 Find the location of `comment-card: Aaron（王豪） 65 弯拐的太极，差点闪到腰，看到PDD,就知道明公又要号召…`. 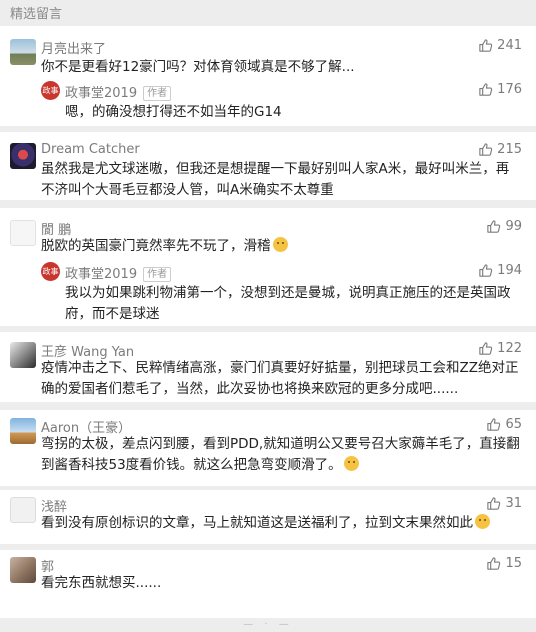

comment-card: Aaron（王豪） 65 弯拐的太极，差点闪到腰，看到PDD,就知道明公又要号召… is located at coordinates (268, 448).